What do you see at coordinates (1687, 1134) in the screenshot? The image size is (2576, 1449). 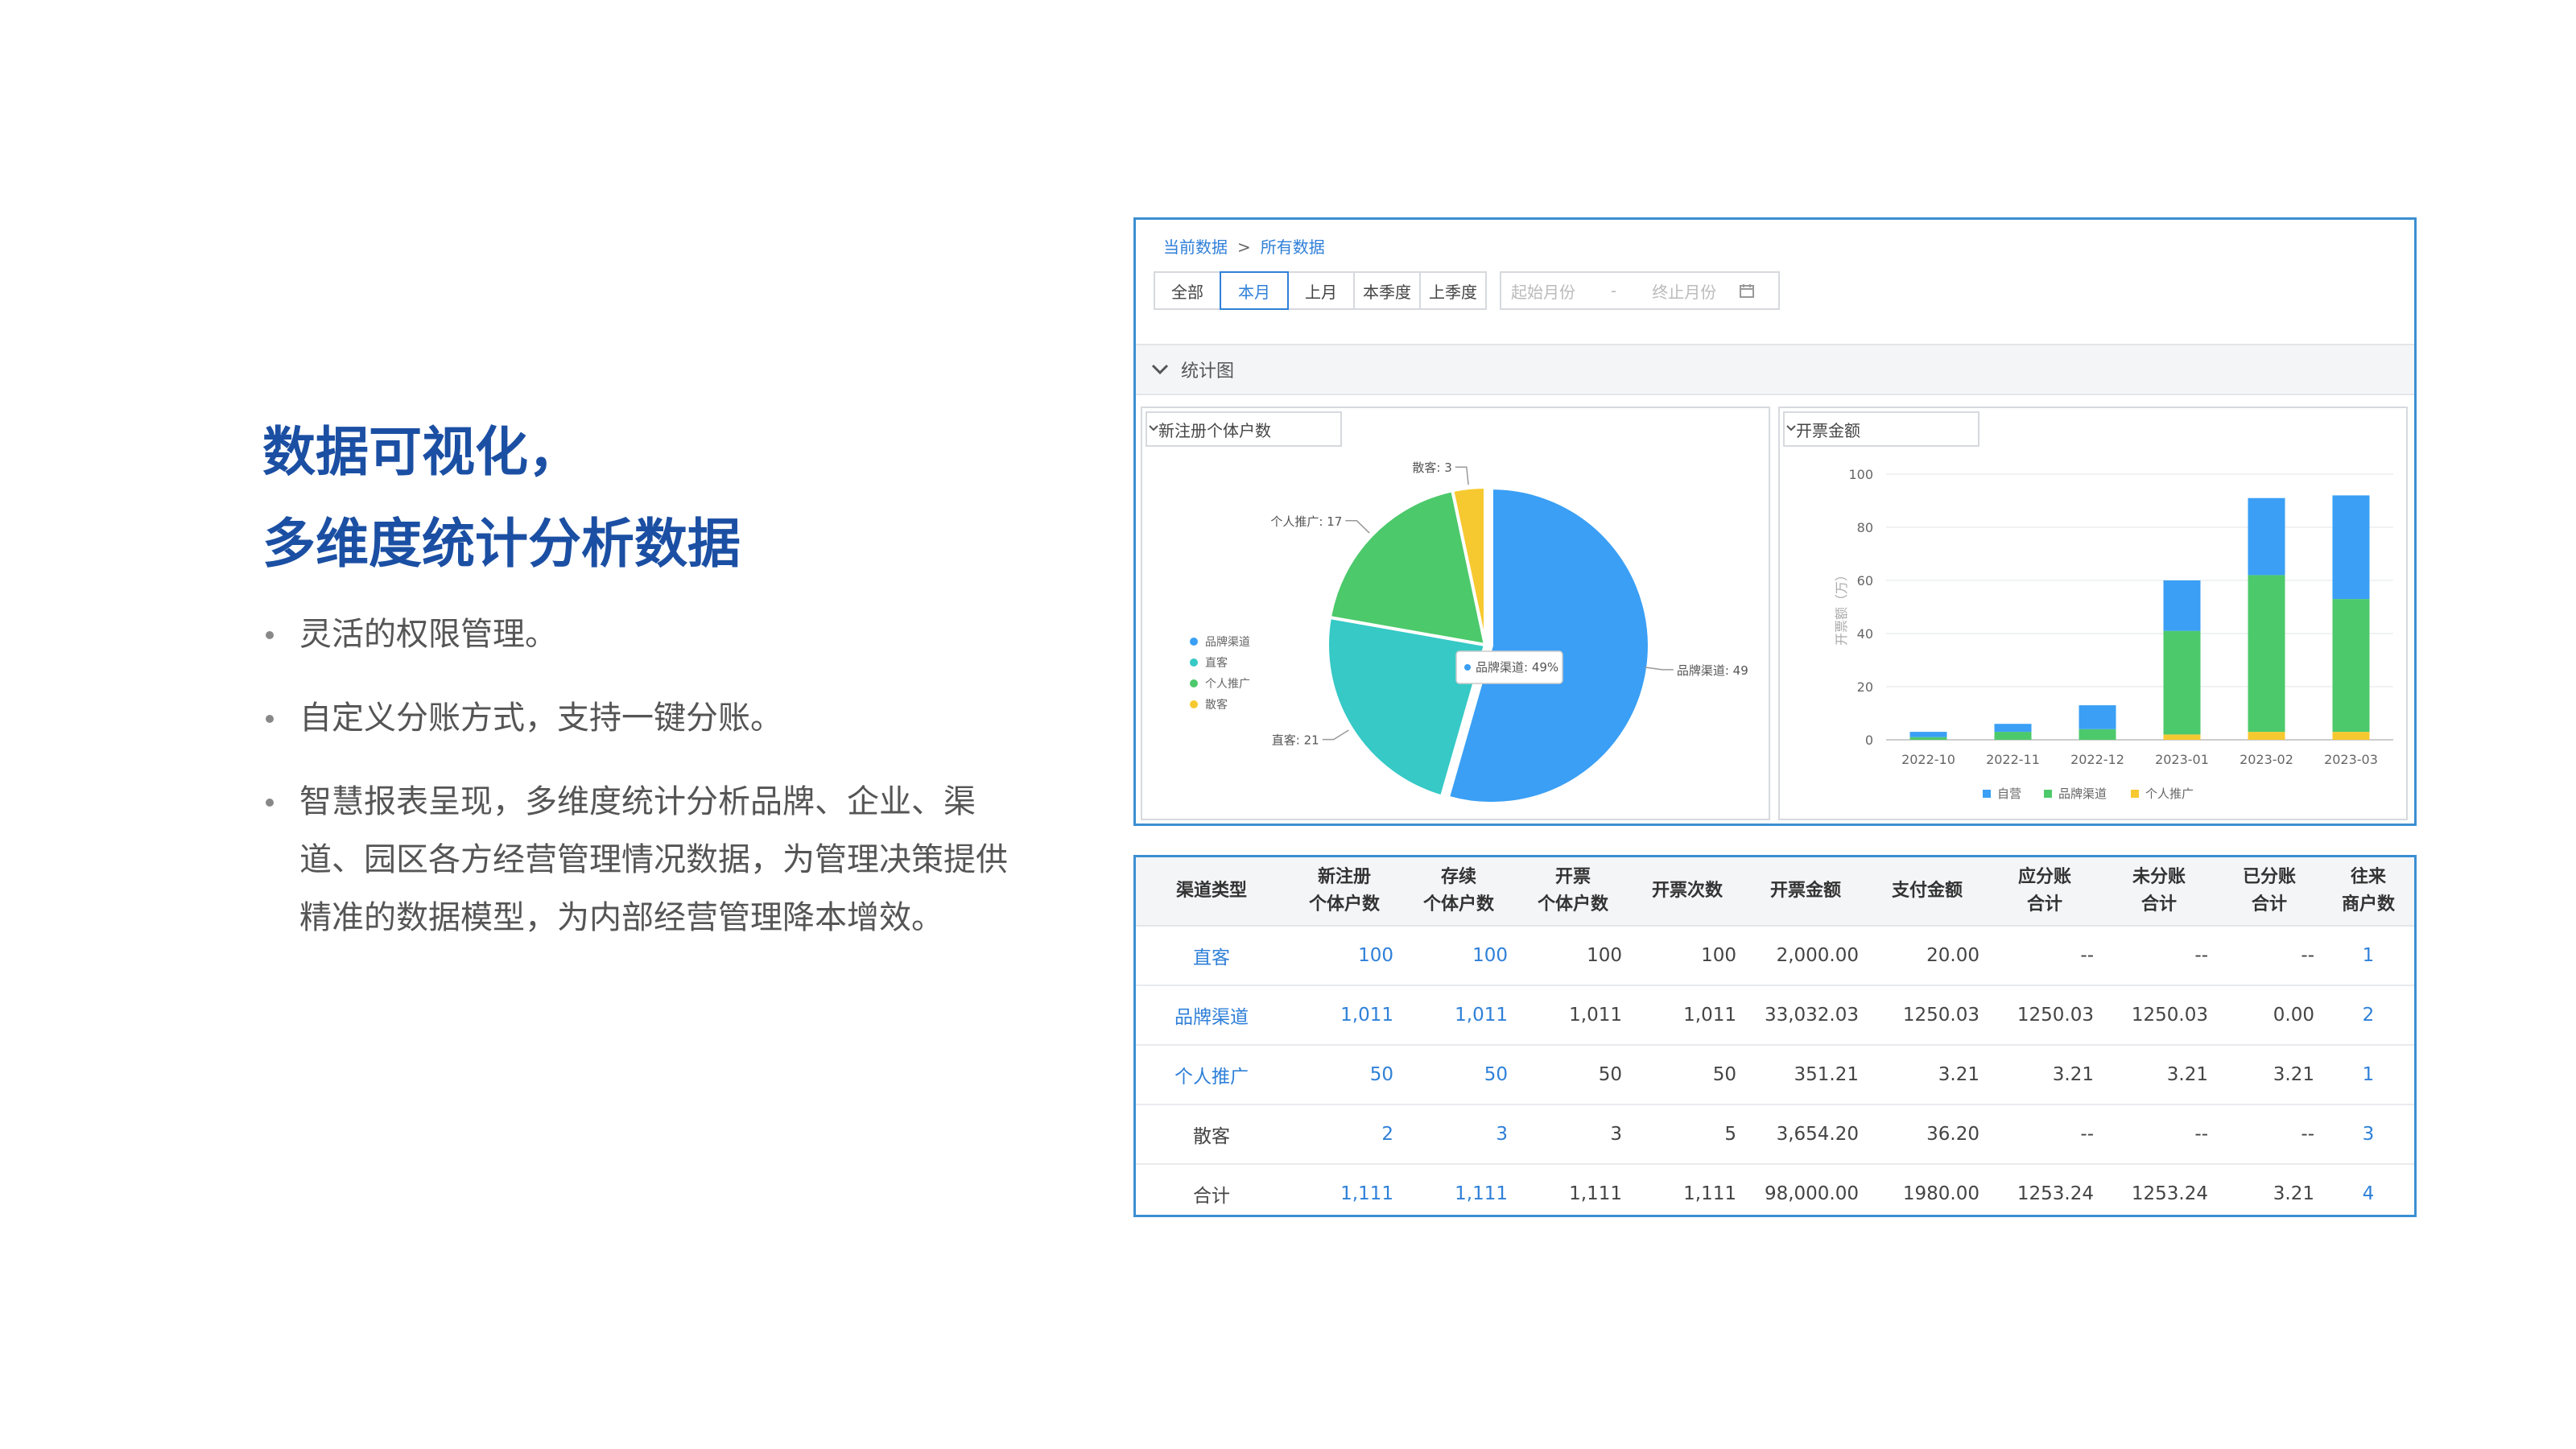 I see `table-cell: 5` at bounding box center [1687, 1134].